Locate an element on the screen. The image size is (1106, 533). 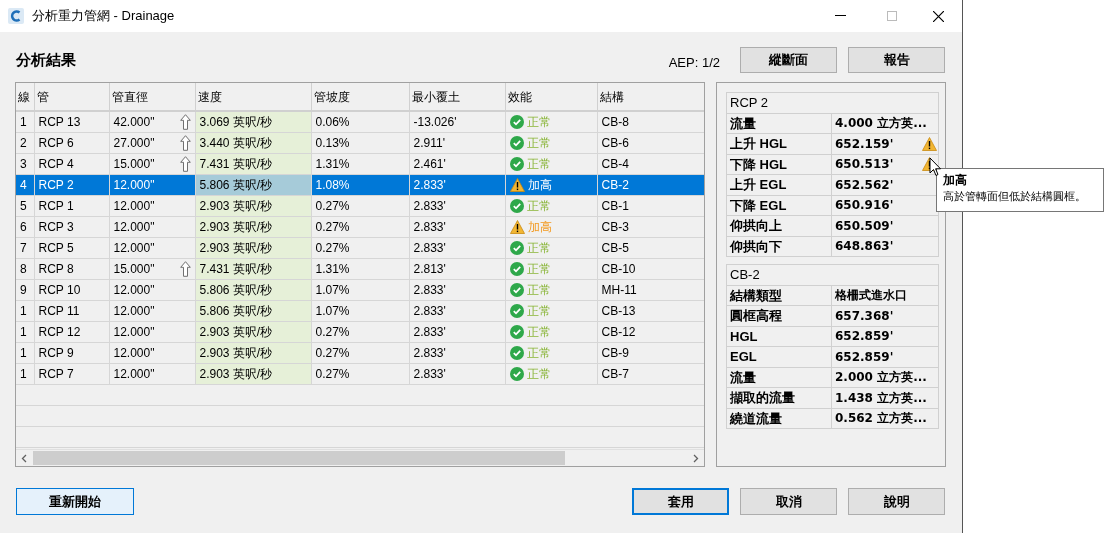
column-header: 最小覆土 is located at coordinates (457, 97).